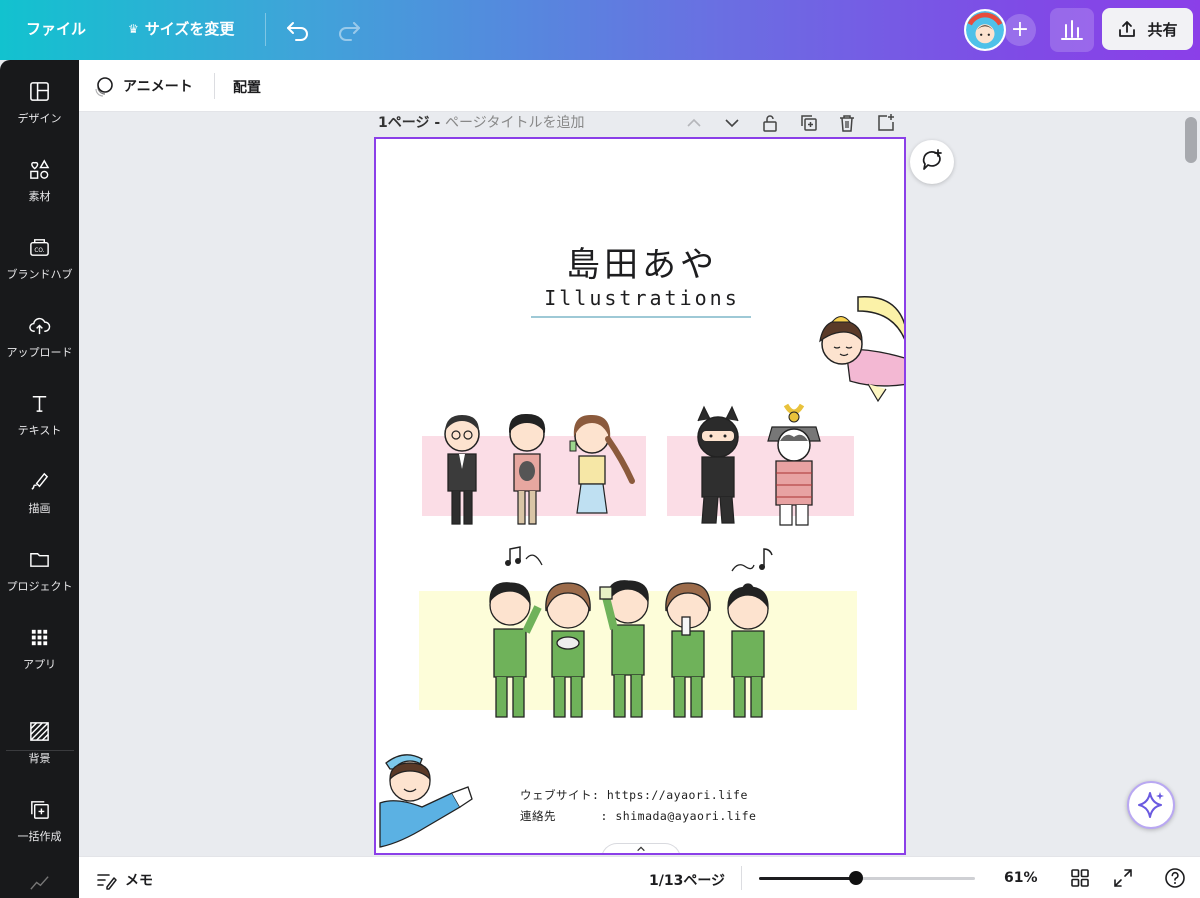 The image size is (1200, 898). I want to click on upload-cloud-icon, so click(40, 326).